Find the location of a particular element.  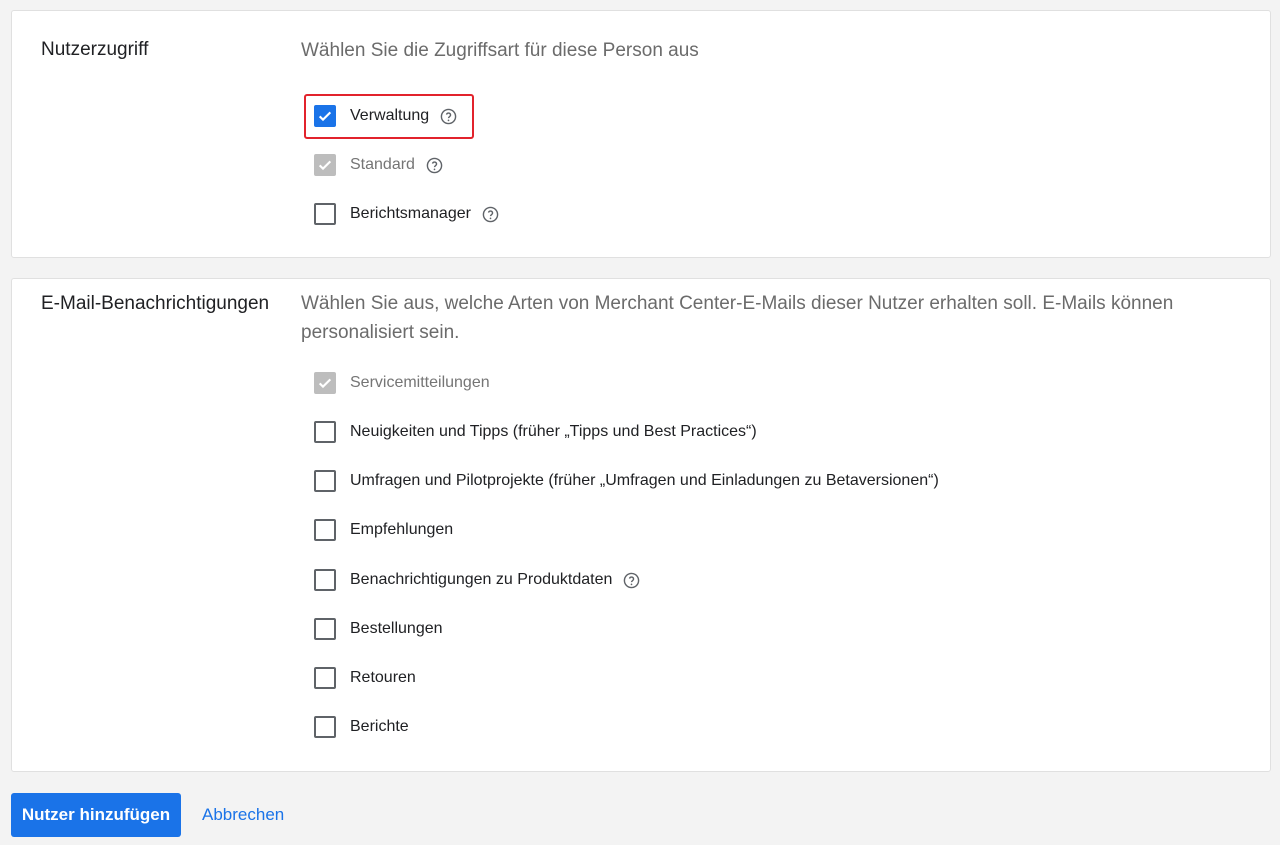

access-option-verwaltung: Verwaltung is located at coordinates (385, 116).